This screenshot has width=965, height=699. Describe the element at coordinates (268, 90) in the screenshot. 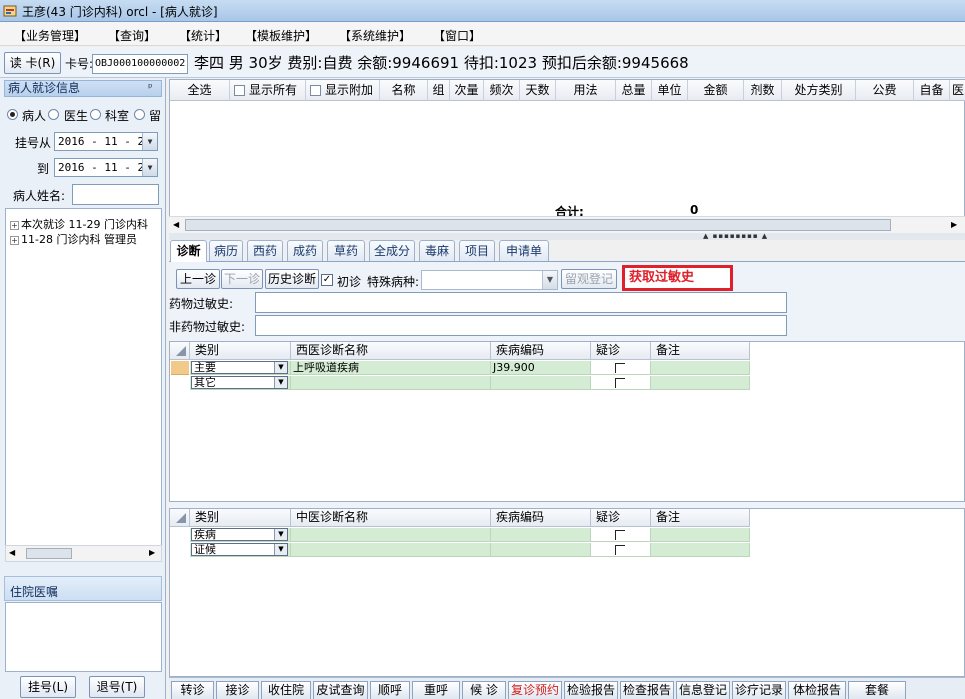

I see `show-all-checkbox: 显示所有` at that location.